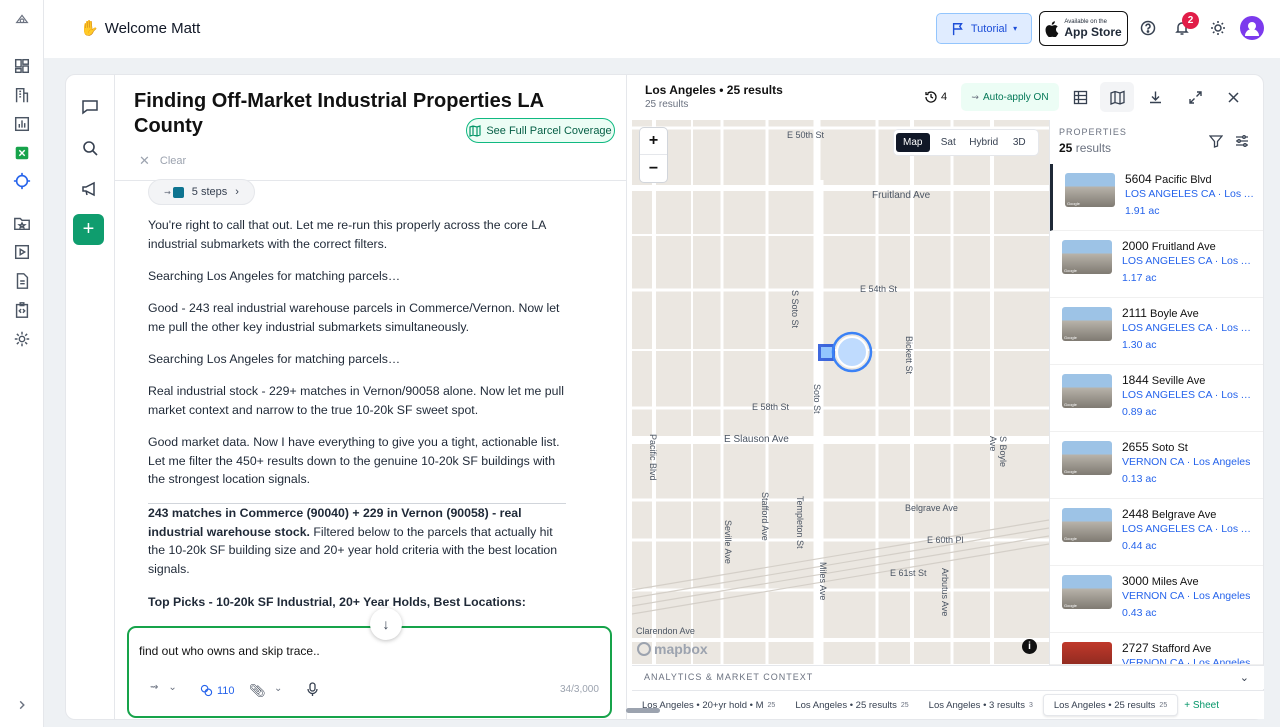 Image resolution: width=1280 pixels, height=727 pixels. Describe the element at coordinates (22, 66) in the screenshot. I see `dashboard-icon` at that location.